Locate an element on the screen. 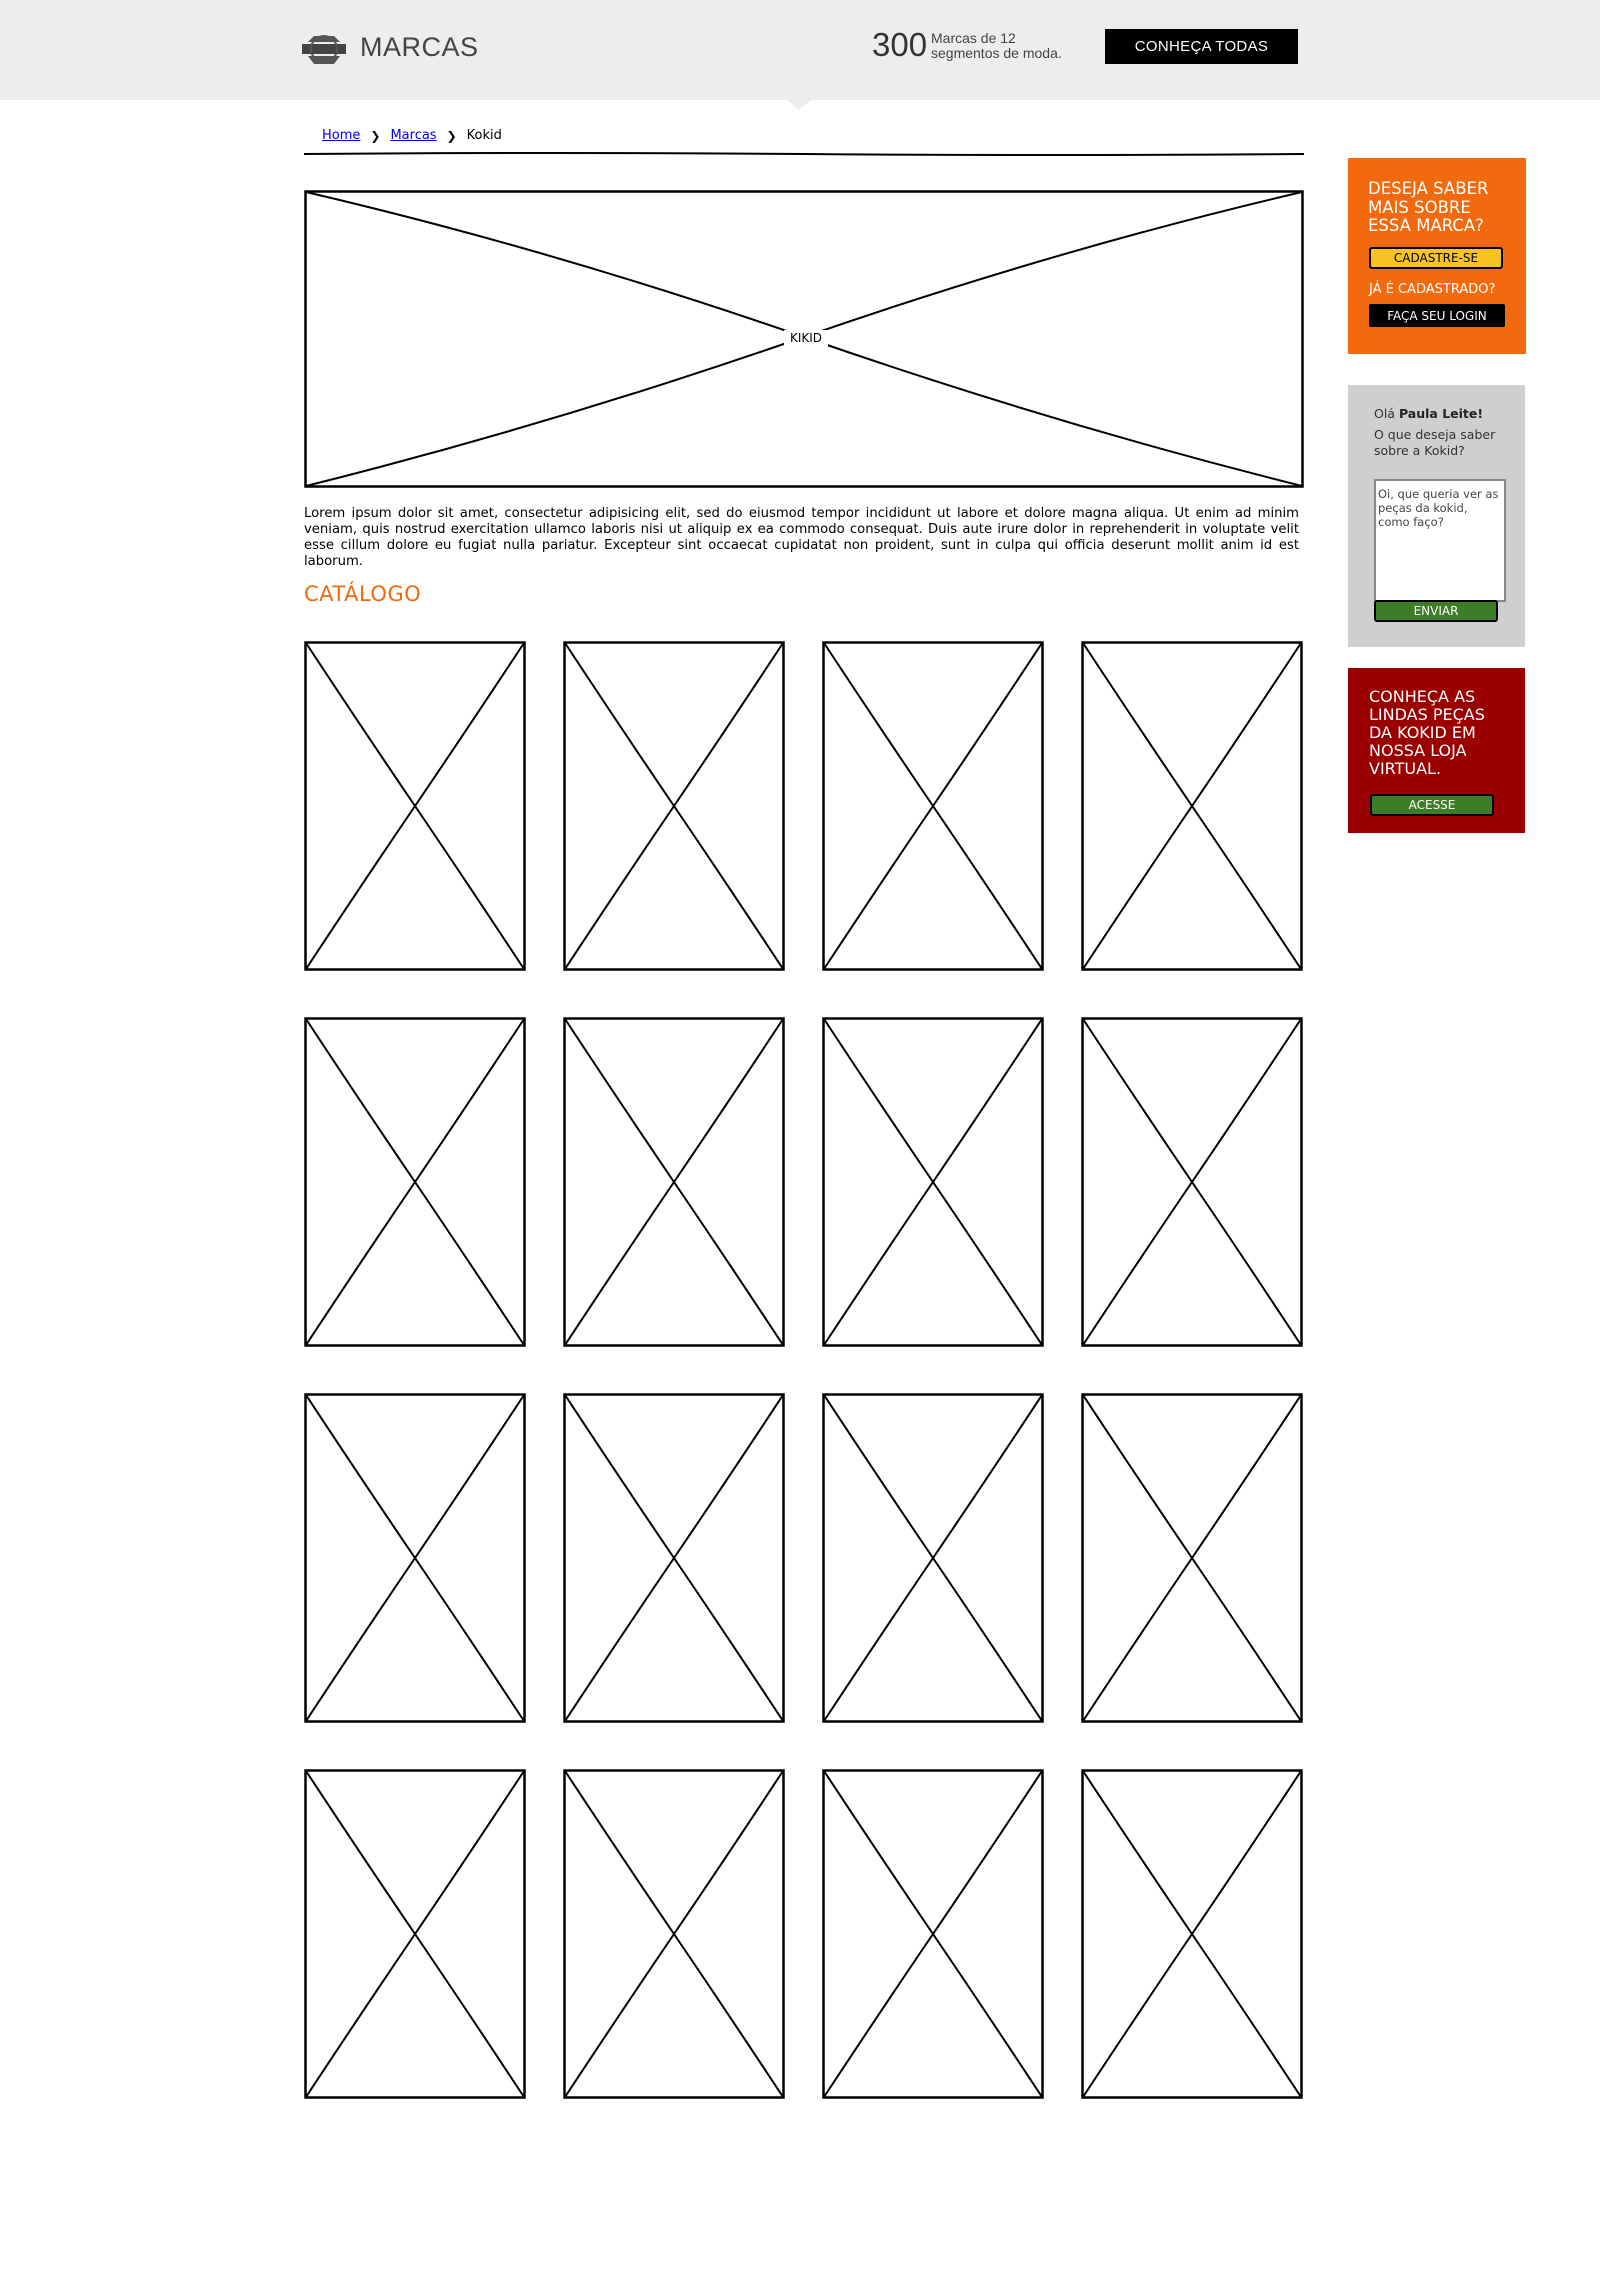  signup-button: CADASTRE-SE is located at coordinates (1436, 258).